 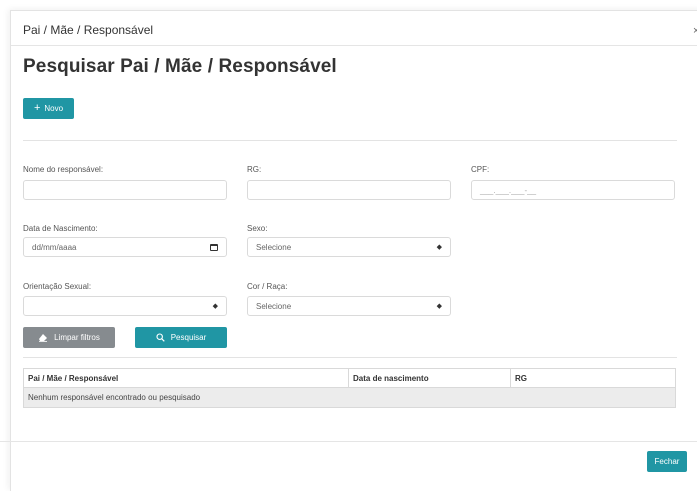 I want to click on rg-label: RG:, so click(x=254, y=169).